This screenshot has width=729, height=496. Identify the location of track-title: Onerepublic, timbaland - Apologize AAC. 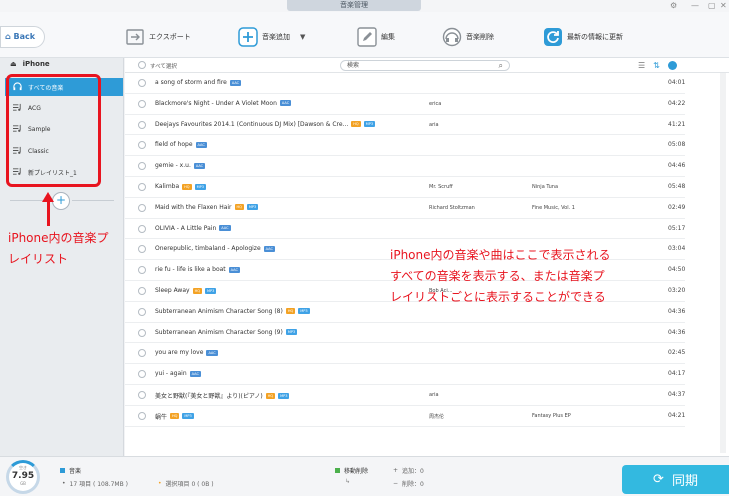
(215, 249).